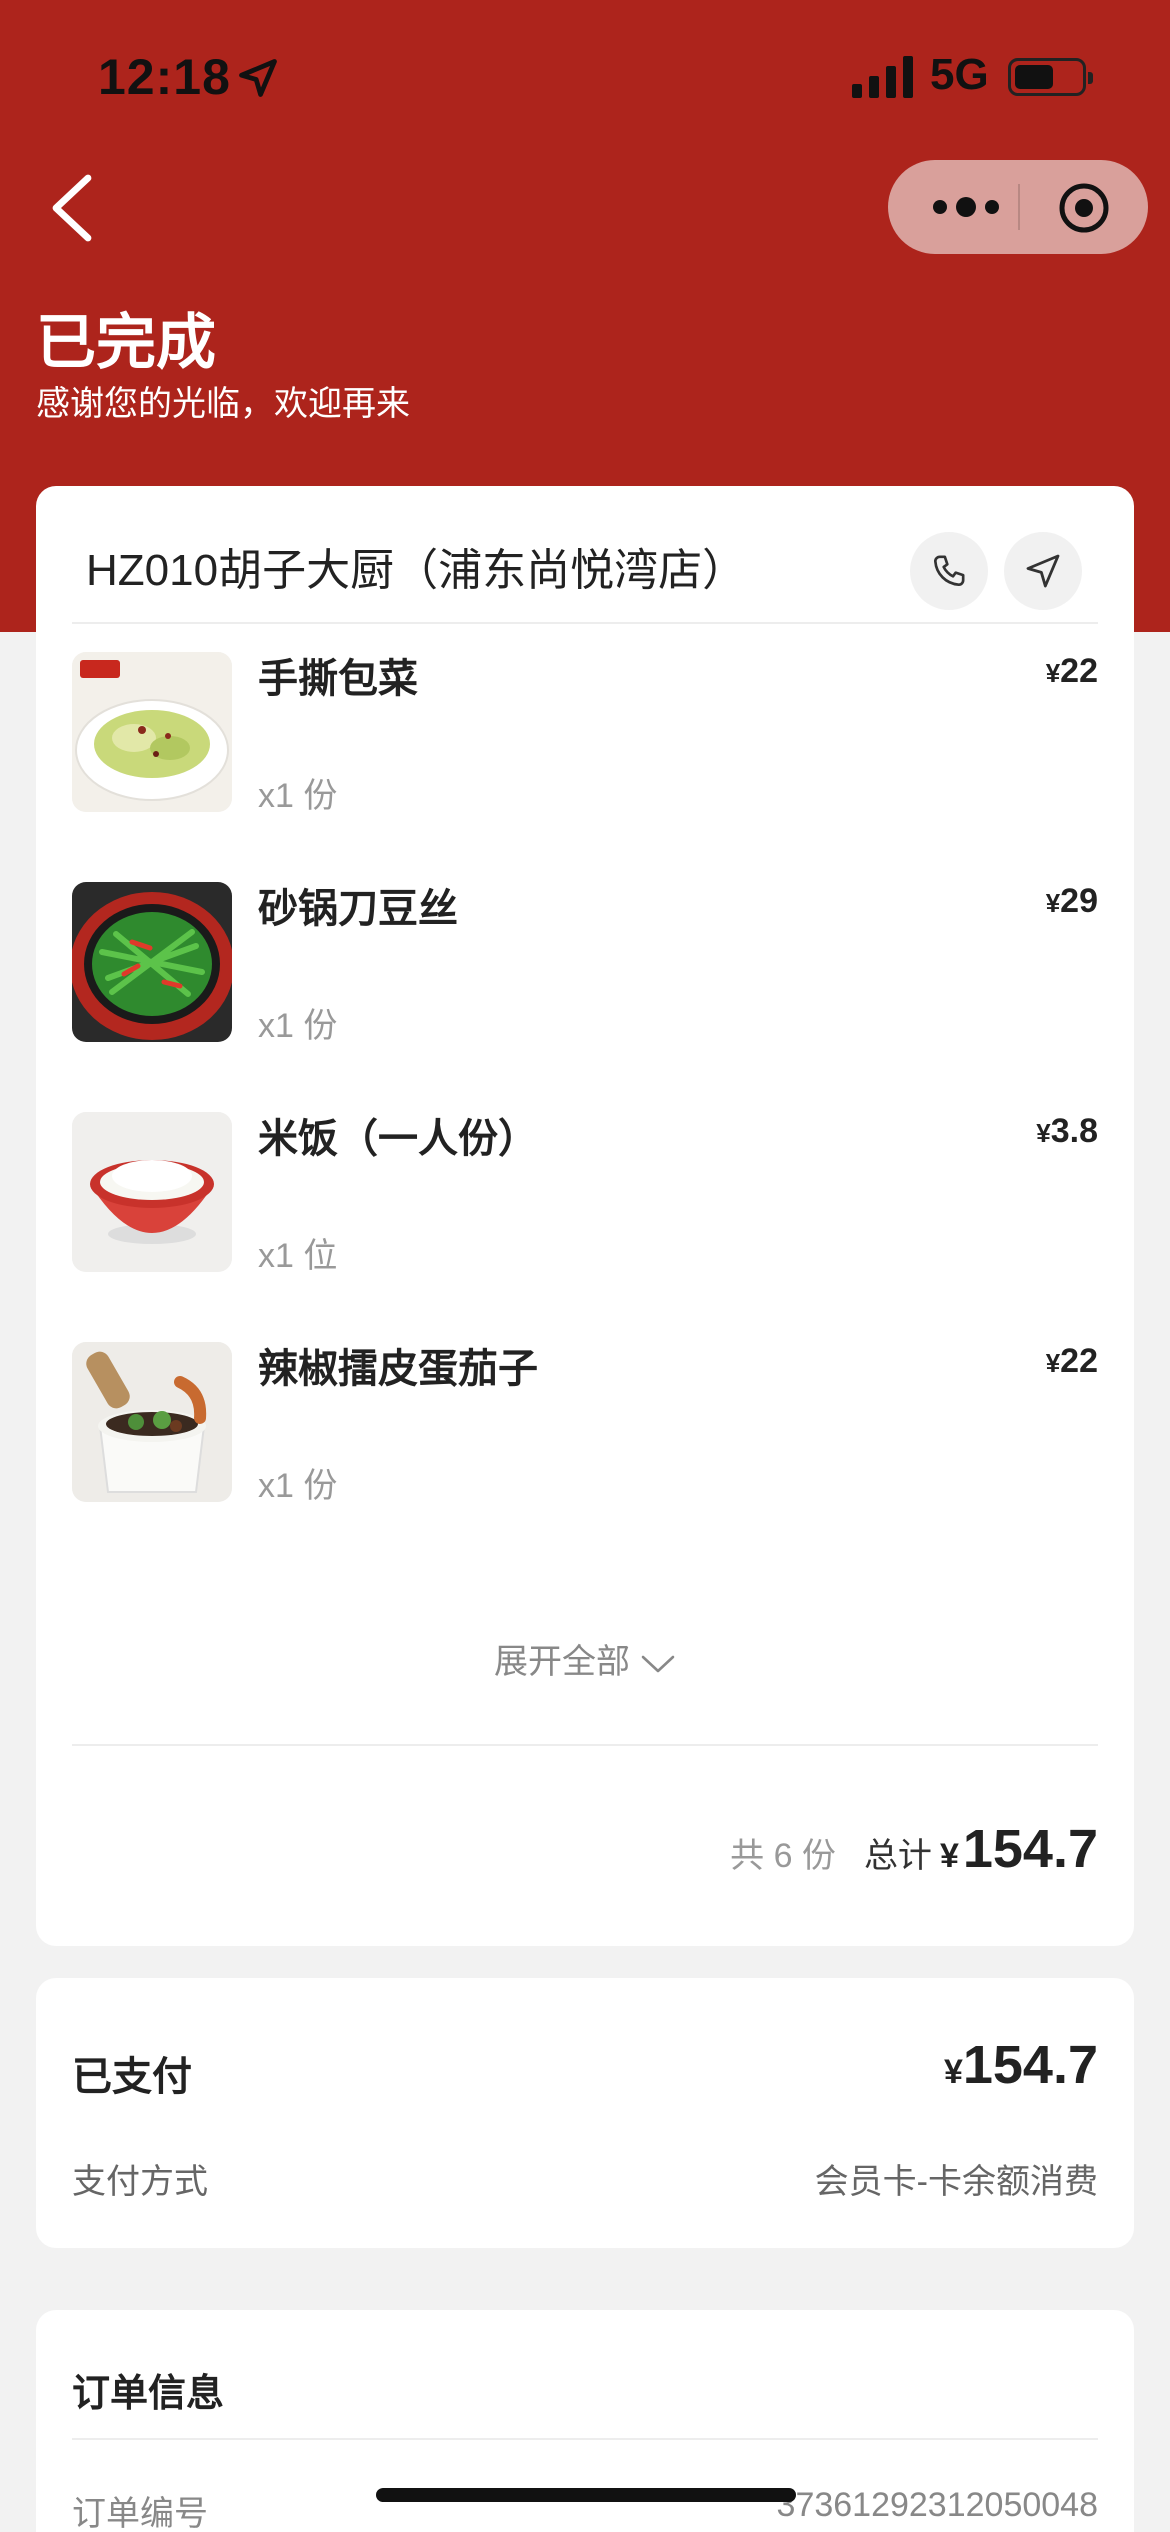 The height and width of the screenshot is (2532, 1170). I want to click on network-type: 5G, so click(959, 74).